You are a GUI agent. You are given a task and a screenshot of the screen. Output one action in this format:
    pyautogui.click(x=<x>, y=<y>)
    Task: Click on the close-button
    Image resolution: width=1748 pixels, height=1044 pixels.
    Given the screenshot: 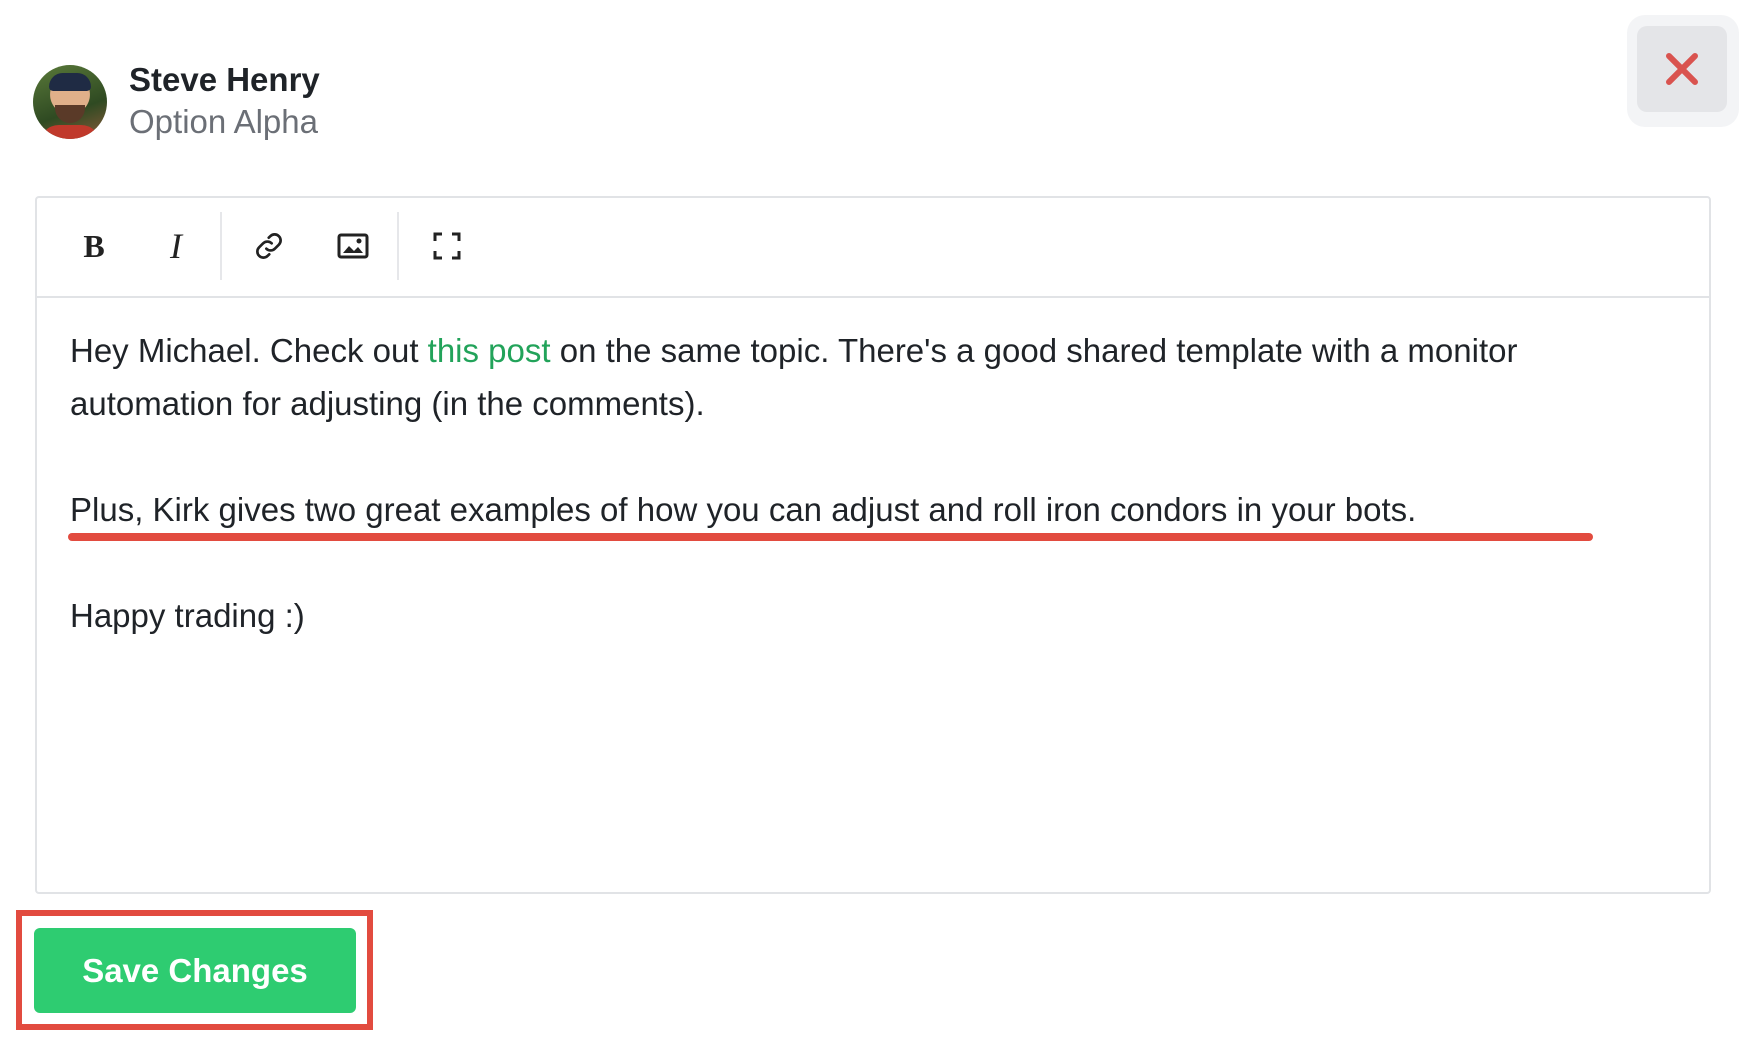 What is the action you would take?
    pyautogui.click(x=1682, y=69)
    